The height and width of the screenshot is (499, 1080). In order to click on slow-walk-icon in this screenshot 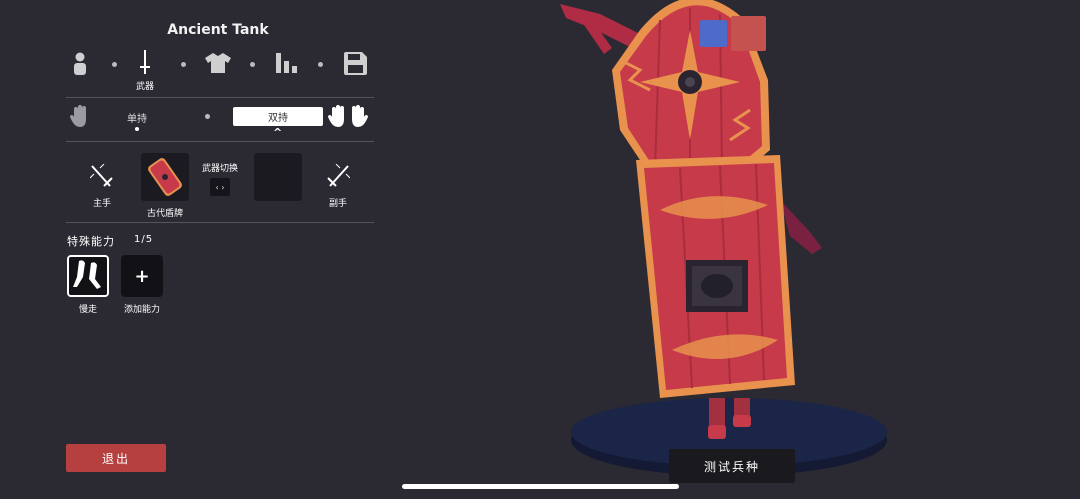, I will do `click(87, 274)`.